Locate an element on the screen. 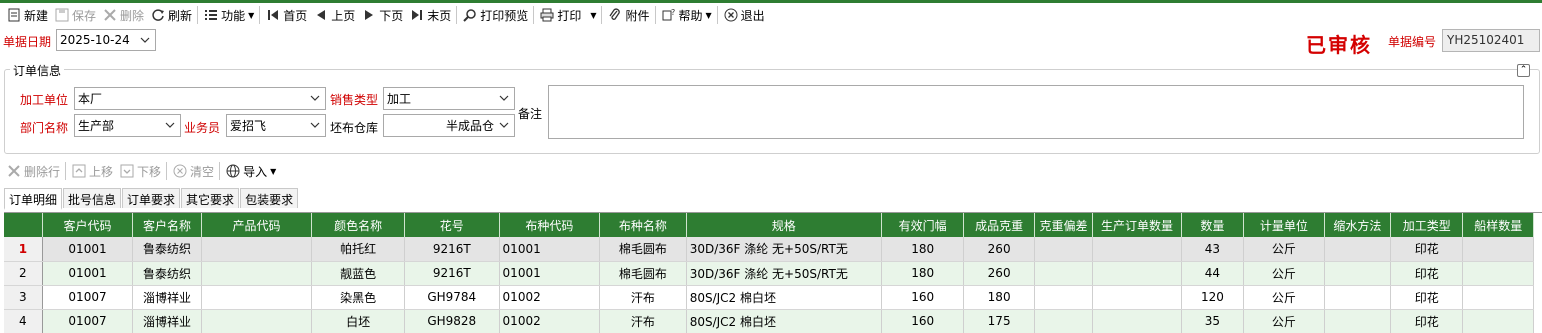  table-cell: GH9784 is located at coordinates (452, 297).